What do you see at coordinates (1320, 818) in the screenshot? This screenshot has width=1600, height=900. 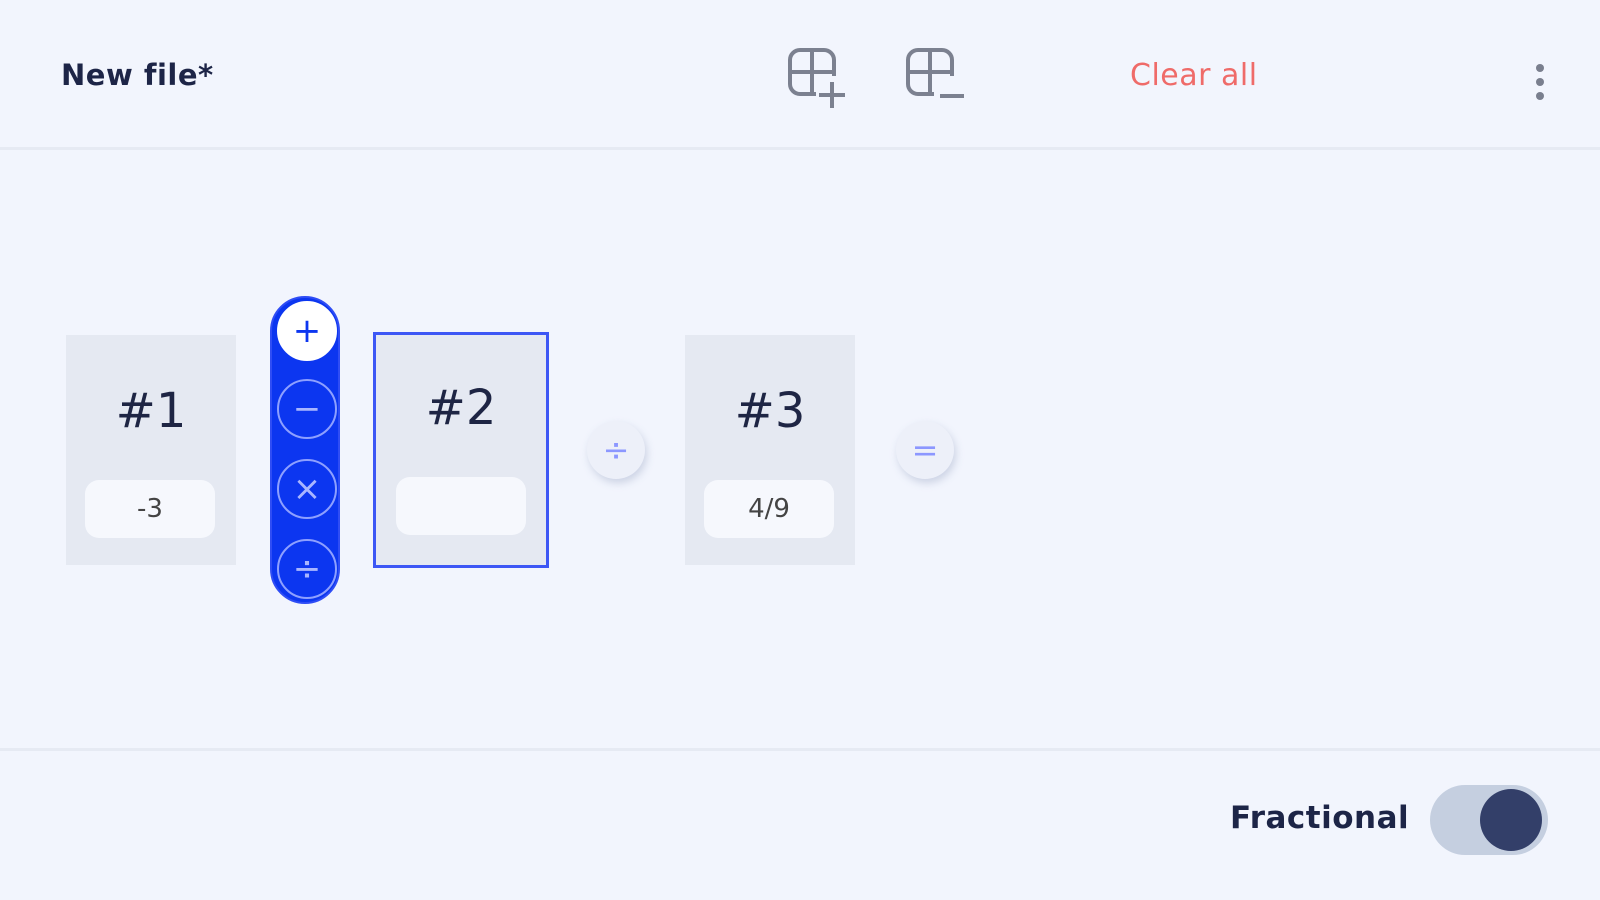 I see `fractional-label: Fractional` at bounding box center [1320, 818].